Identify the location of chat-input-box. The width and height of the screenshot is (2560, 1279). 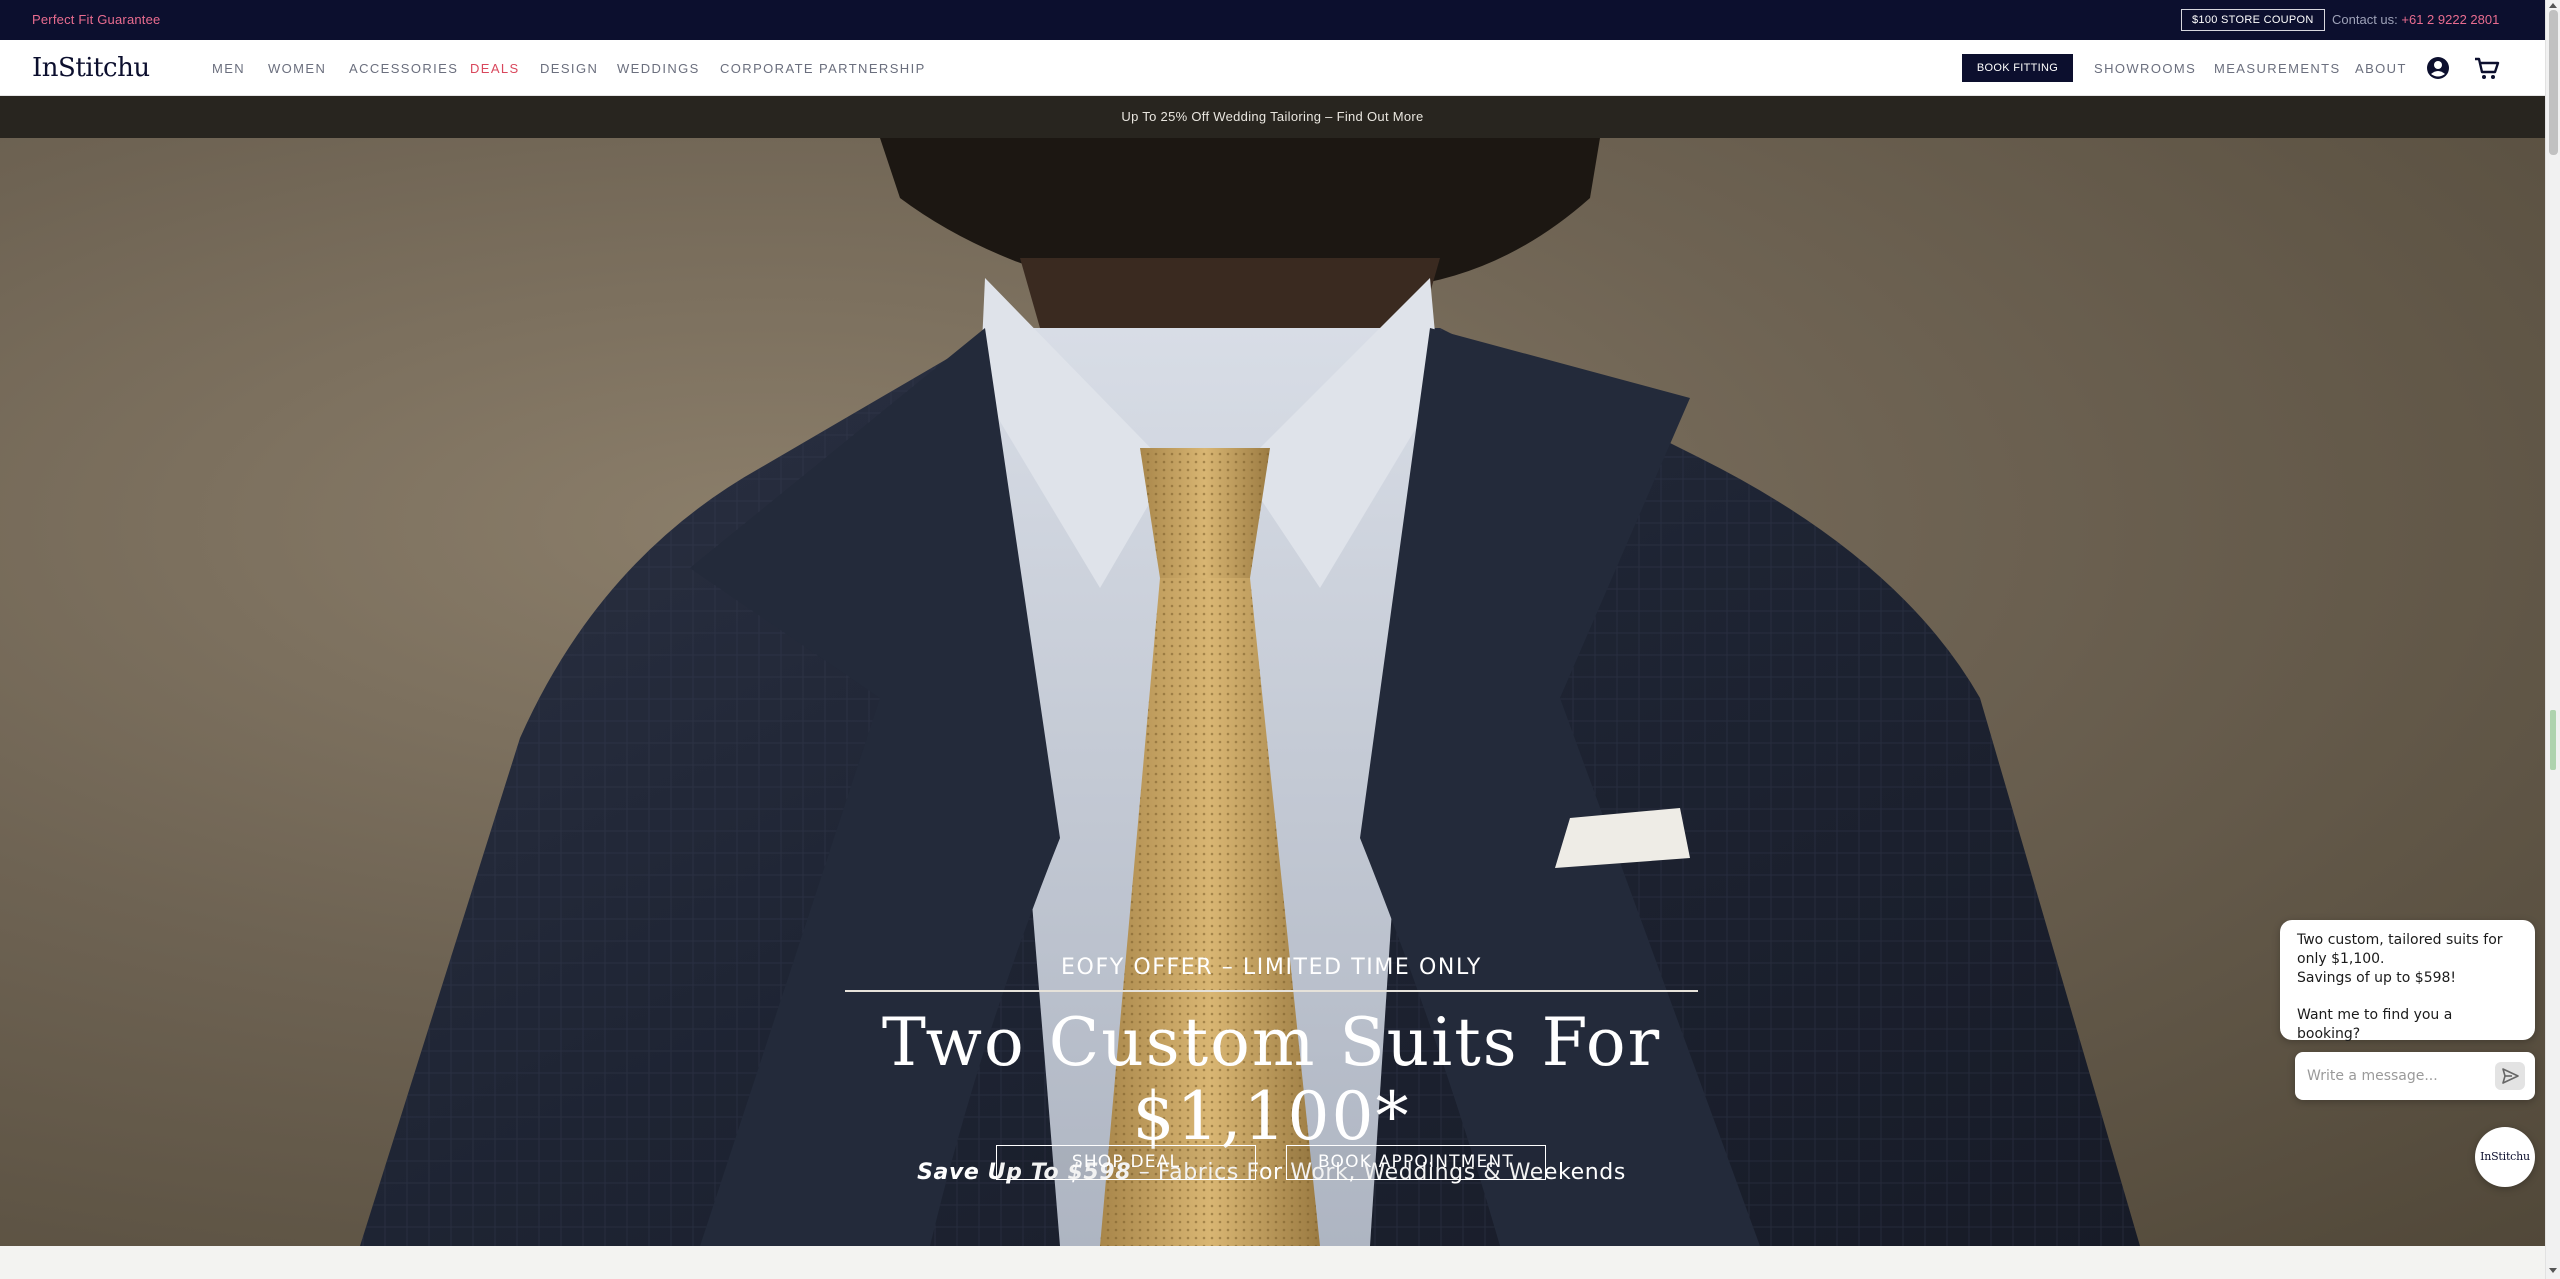
(2415, 1076).